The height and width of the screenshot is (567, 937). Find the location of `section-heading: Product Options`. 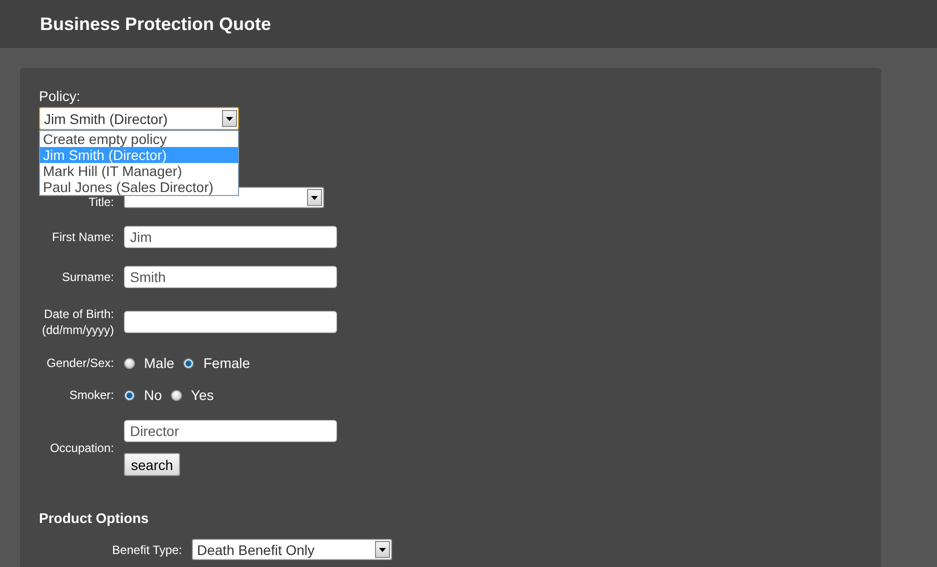

section-heading: Product Options is located at coordinates (94, 518).